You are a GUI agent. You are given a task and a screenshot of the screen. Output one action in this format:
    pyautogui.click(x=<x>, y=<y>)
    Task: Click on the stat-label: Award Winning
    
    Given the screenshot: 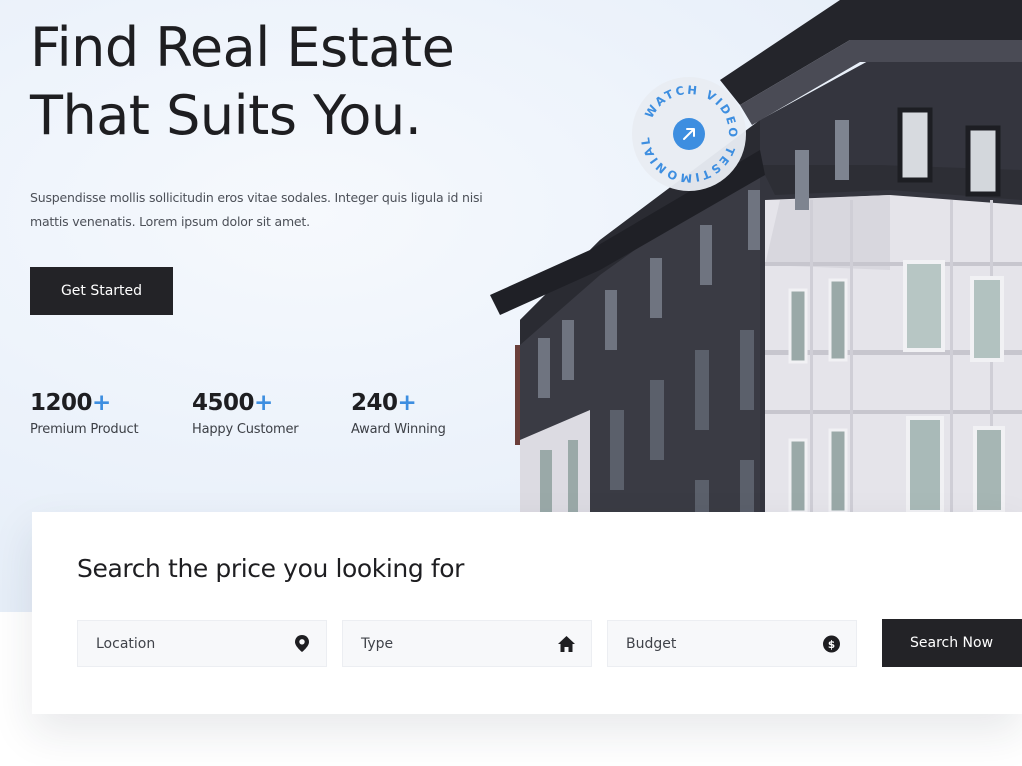 What is the action you would take?
    pyautogui.click(x=398, y=429)
    